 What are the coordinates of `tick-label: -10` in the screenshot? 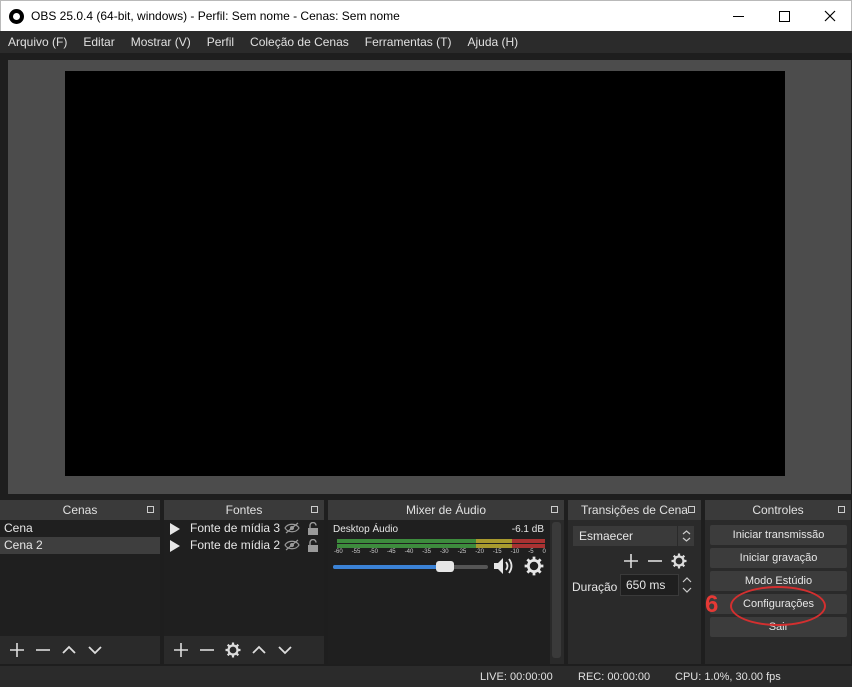 It's located at (515, 552).